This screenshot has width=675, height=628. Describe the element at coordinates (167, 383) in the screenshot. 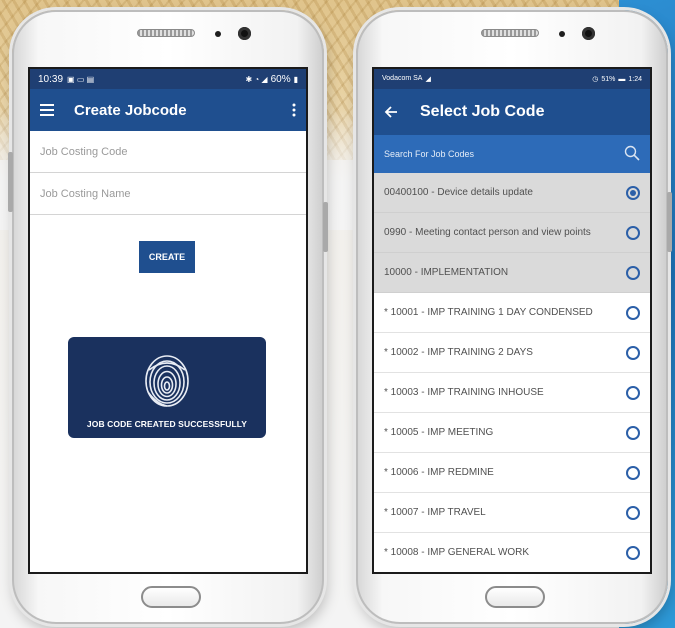

I see `fingerprint-icon` at that location.